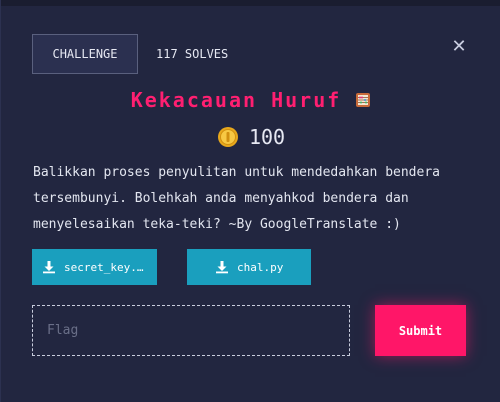  What do you see at coordinates (250, 3) in the screenshot?
I see `top-strip` at bounding box center [250, 3].